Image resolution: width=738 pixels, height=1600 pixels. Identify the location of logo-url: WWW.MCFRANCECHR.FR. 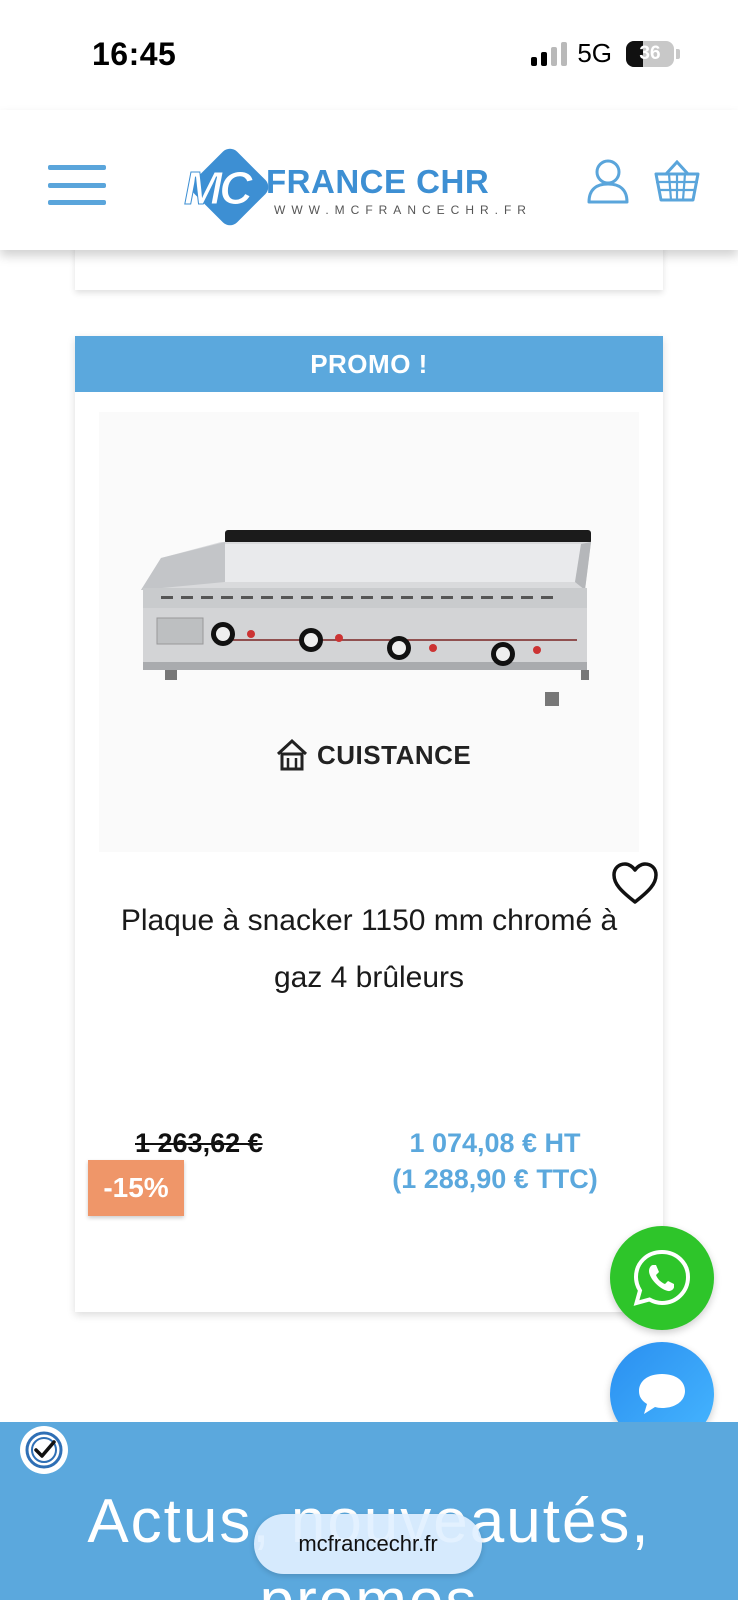
(403, 210).